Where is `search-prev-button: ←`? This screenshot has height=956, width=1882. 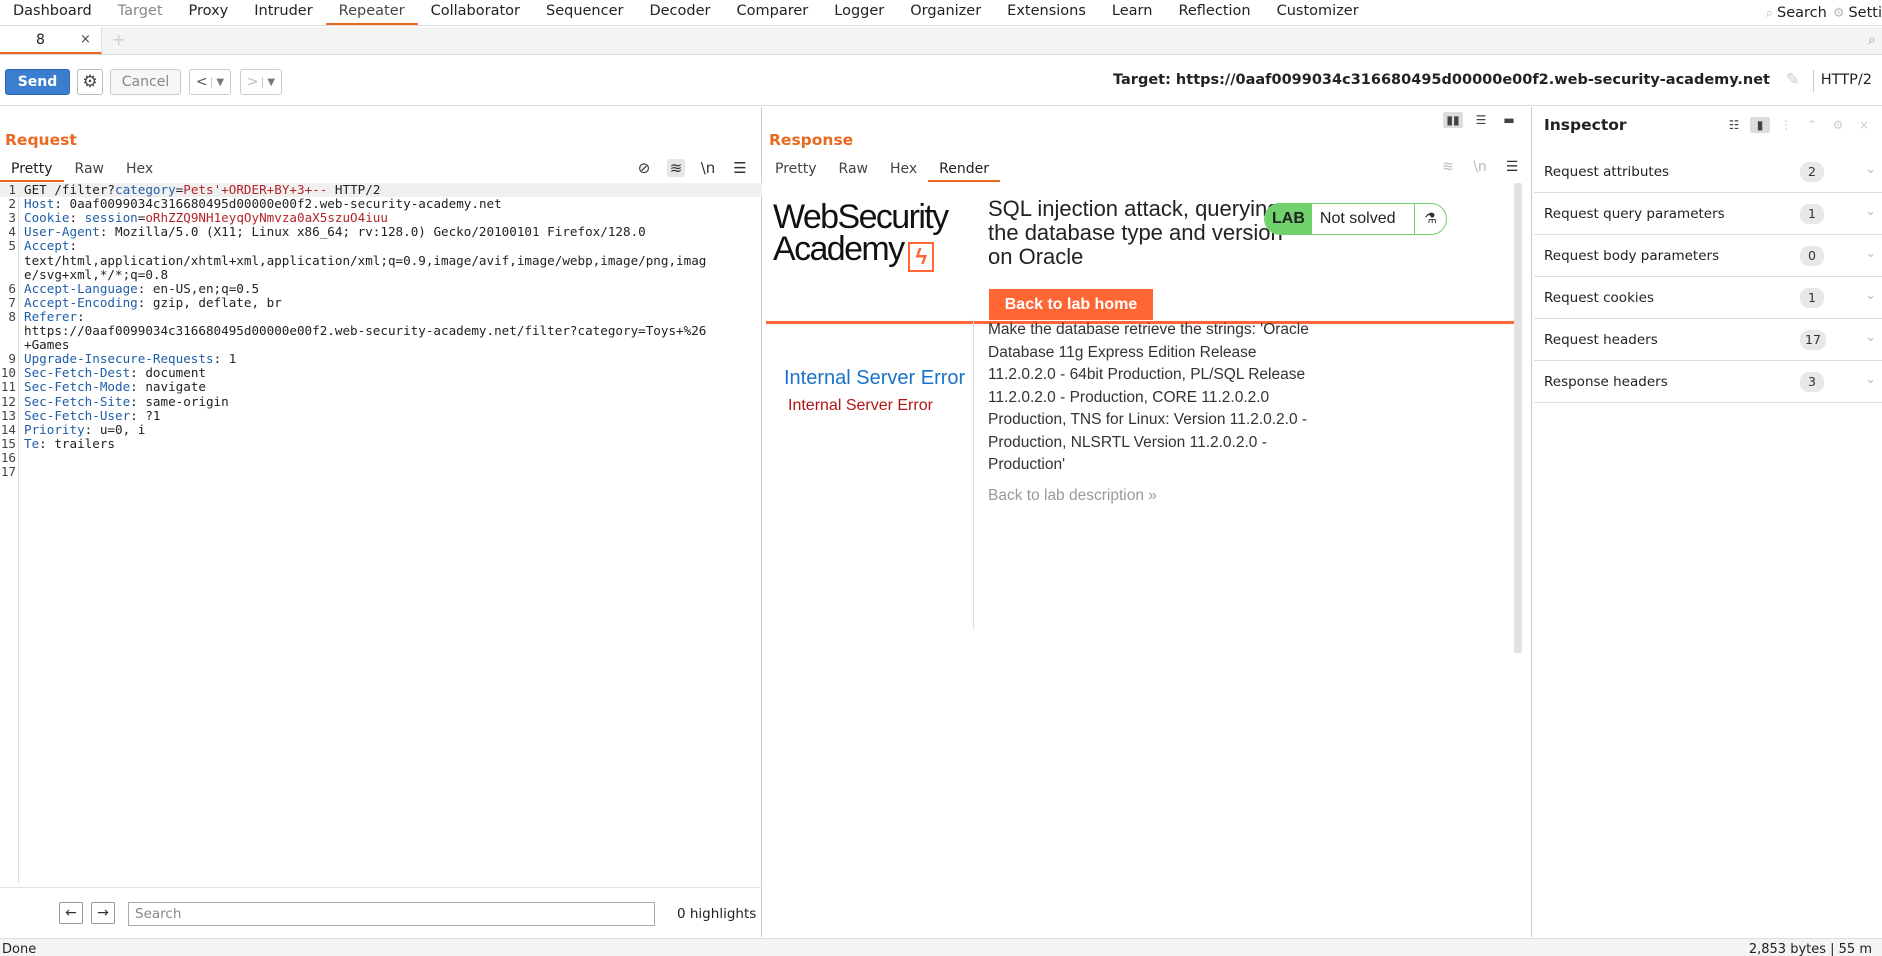
search-prev-button: ← is located at coordinates (71, 913).